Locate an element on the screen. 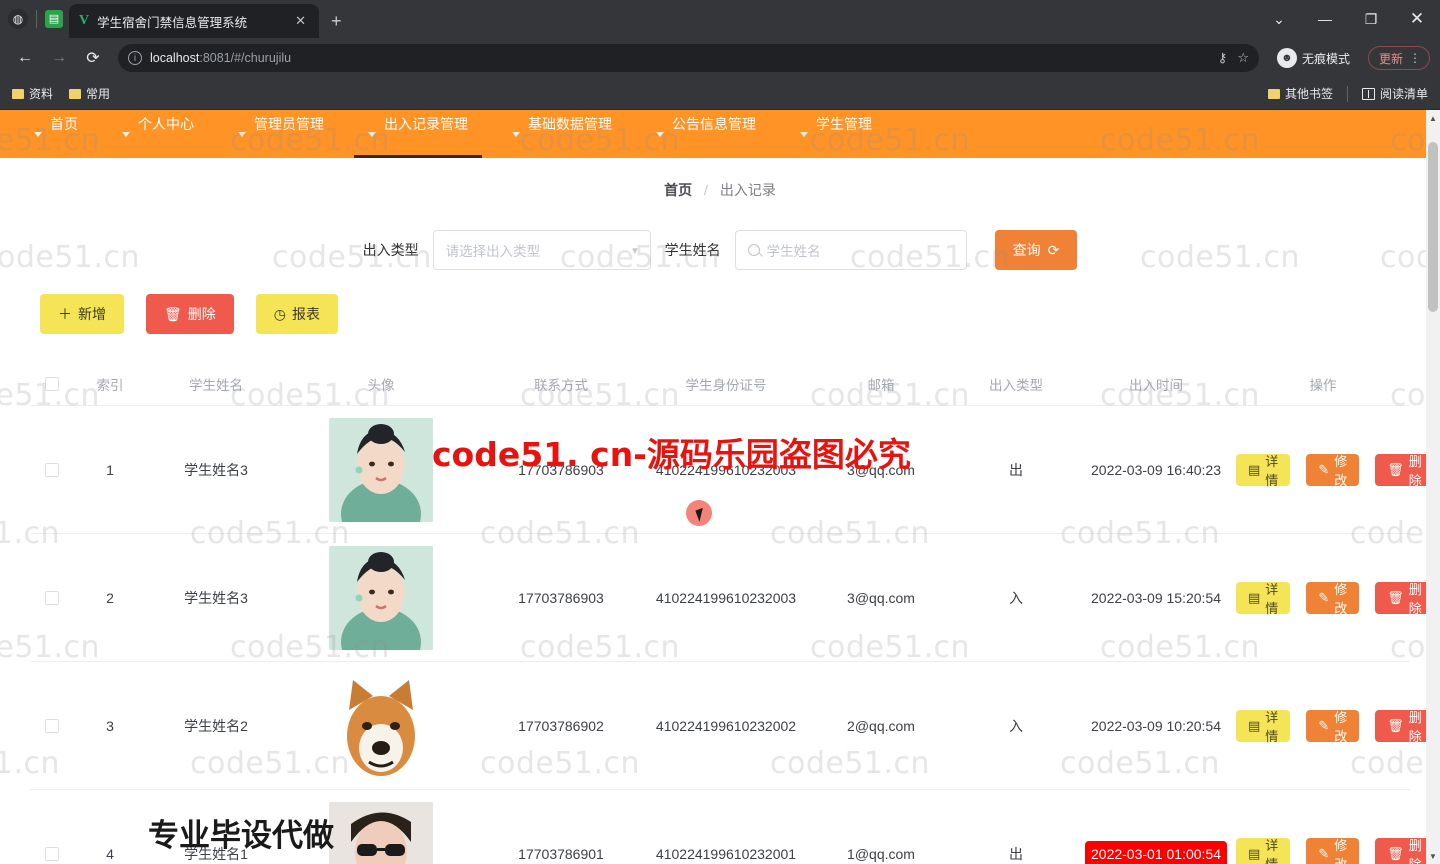 This screenshot has width=1440, height=864. chrome-logo-icon: ◍ is located at coordinates (18, 19).